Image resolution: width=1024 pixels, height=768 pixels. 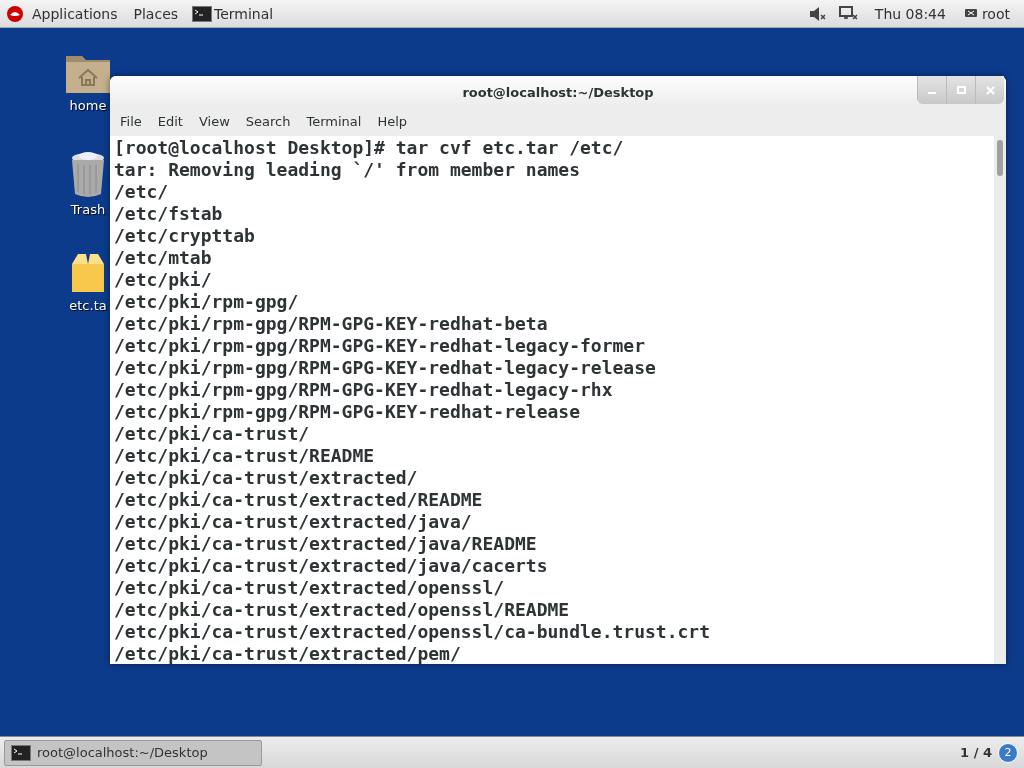 What do you see at coordinates (910, 13) in the screenshot?
I see `clock: Thu 08:44` at bounding box center [910, 13].